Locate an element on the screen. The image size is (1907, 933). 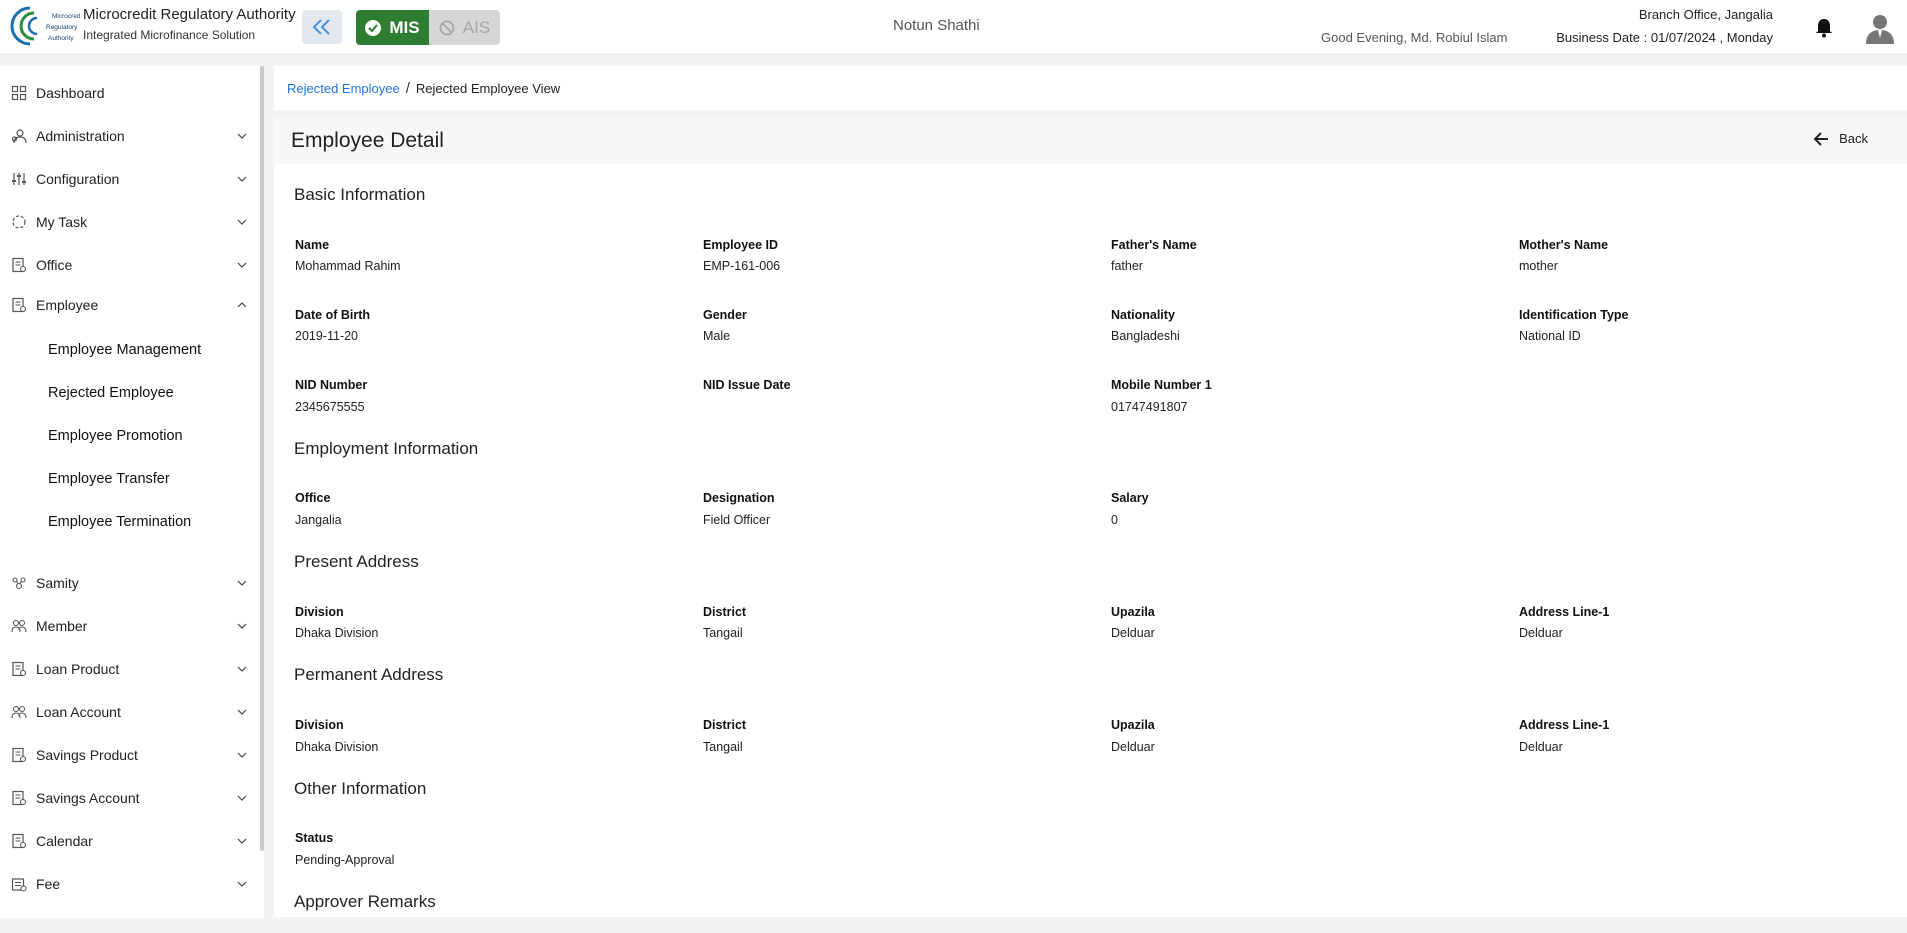
sidebar-item-label: Configuration is located at coordinates (78, 179).